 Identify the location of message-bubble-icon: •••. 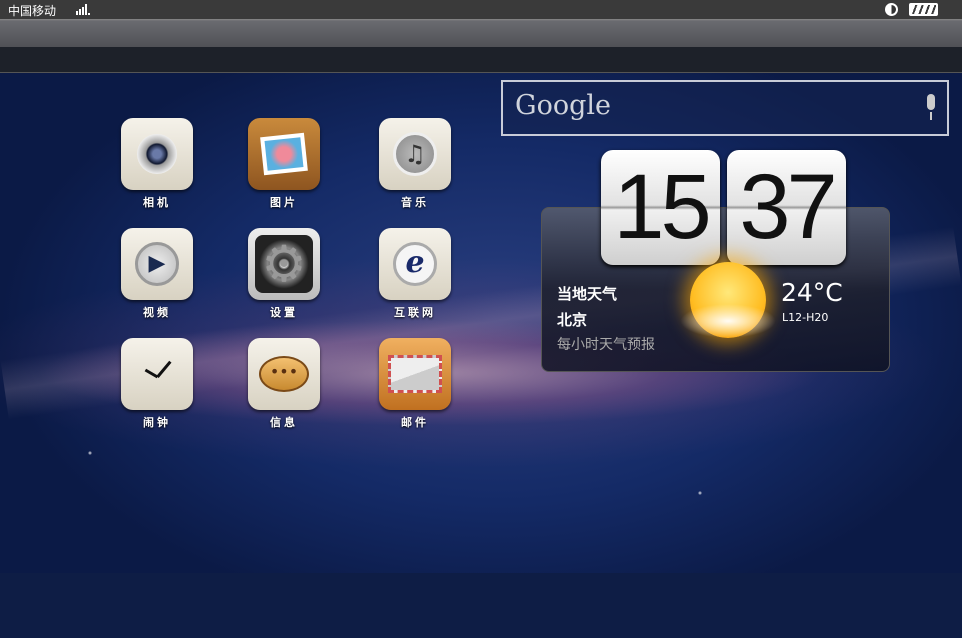
(284, 374).